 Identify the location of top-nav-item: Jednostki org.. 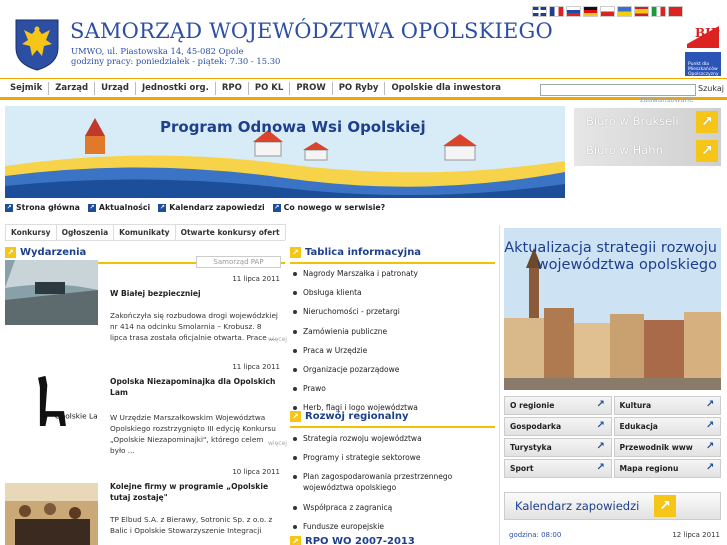
(176, 88).